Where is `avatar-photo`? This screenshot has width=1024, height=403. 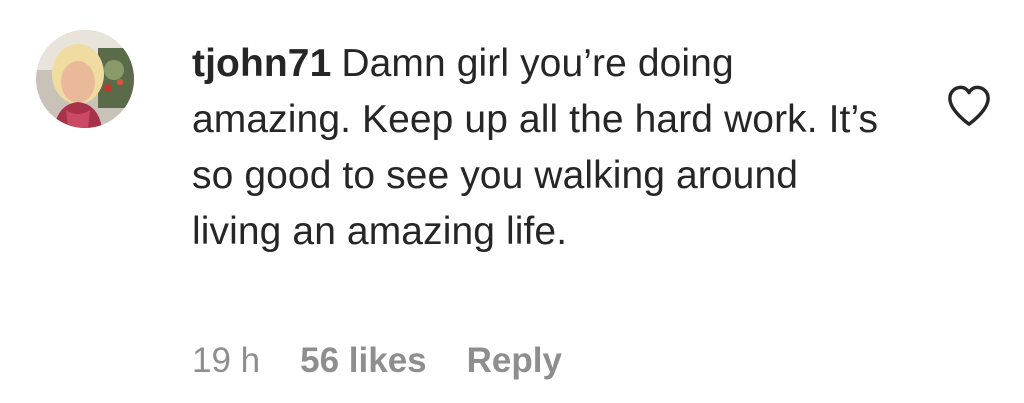 avatar-photo is located at coordinates (85, 79).